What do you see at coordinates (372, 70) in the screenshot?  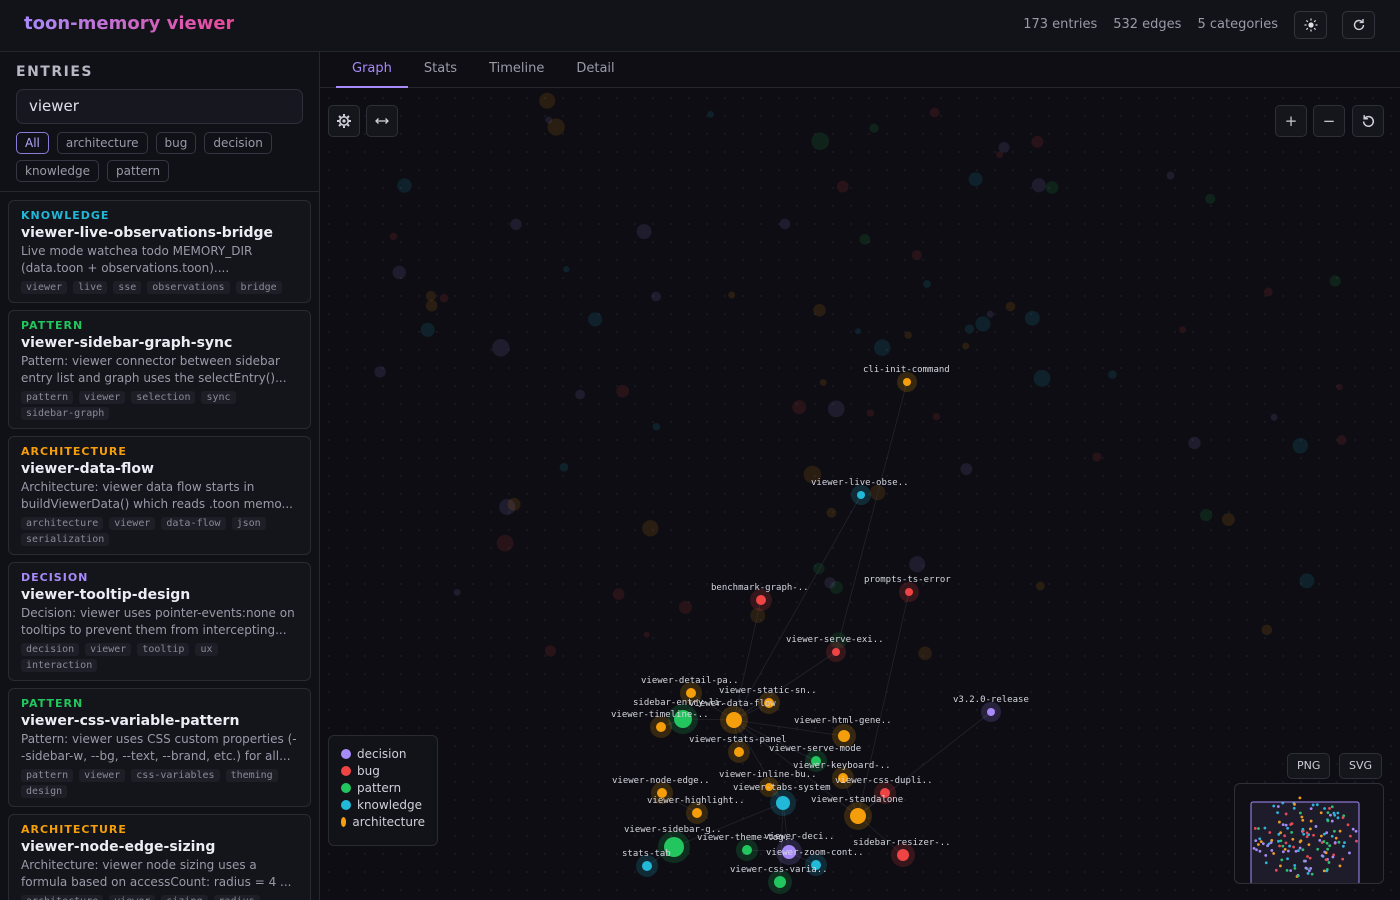 I see `tab-graph: Graph` at bounding box center [372, 70].